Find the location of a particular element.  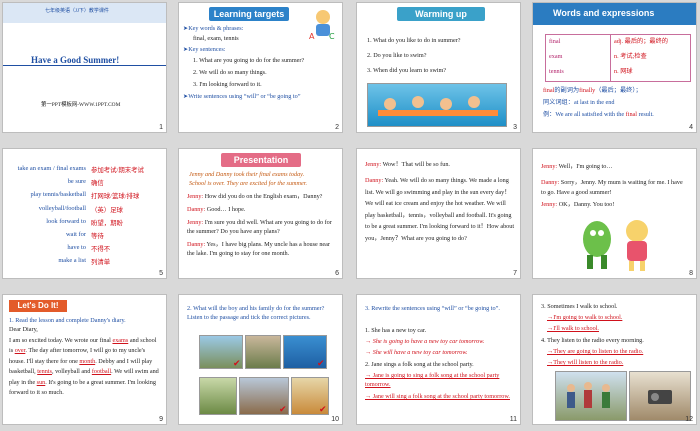

phrase-english: have to is located at coordinates (76, 248).